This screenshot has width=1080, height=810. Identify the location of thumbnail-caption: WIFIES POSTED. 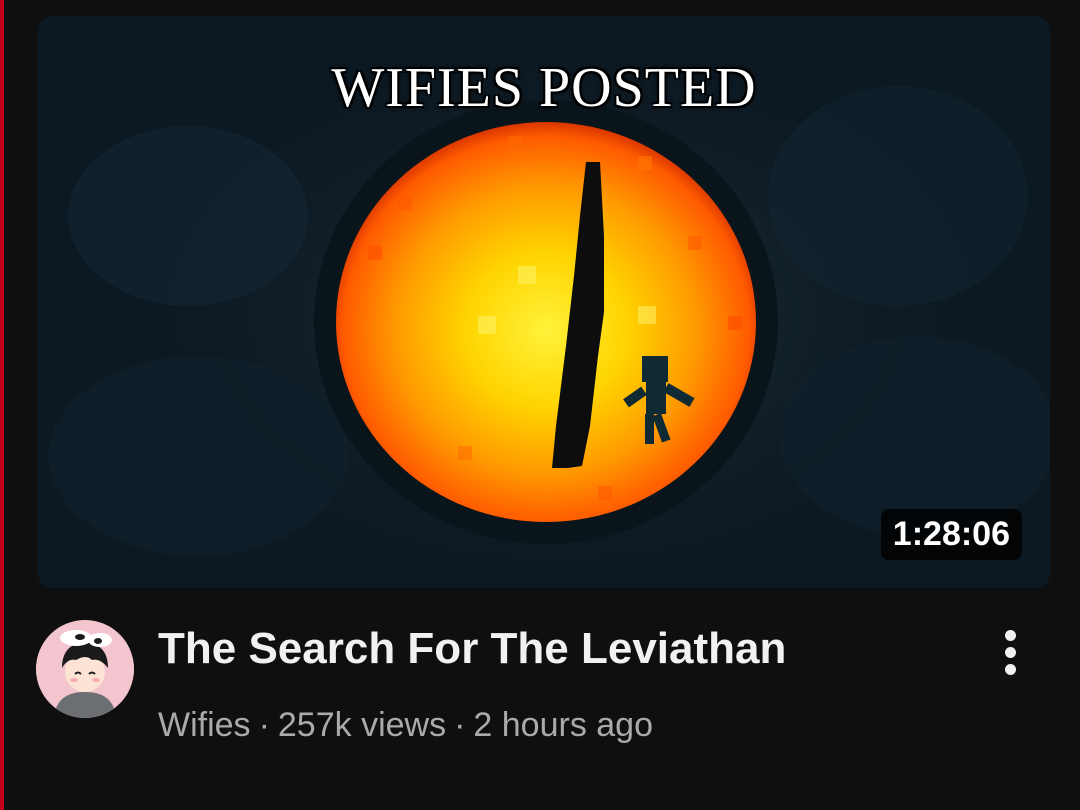
(544, 88).